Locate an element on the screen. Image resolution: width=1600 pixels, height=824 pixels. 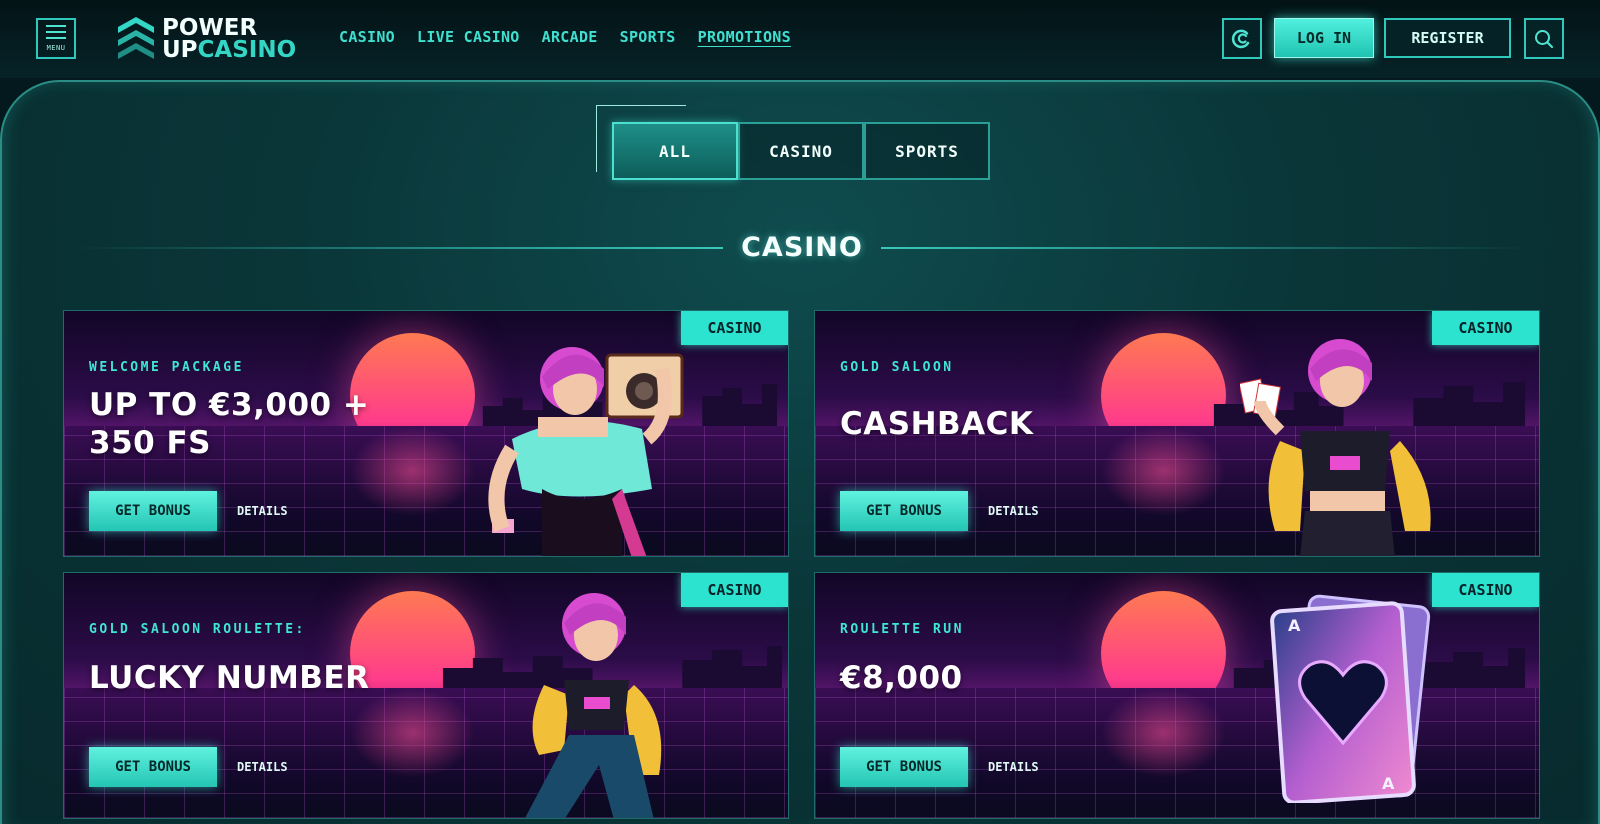
logo-casino: CASINO is located at coordinates (247, 50).